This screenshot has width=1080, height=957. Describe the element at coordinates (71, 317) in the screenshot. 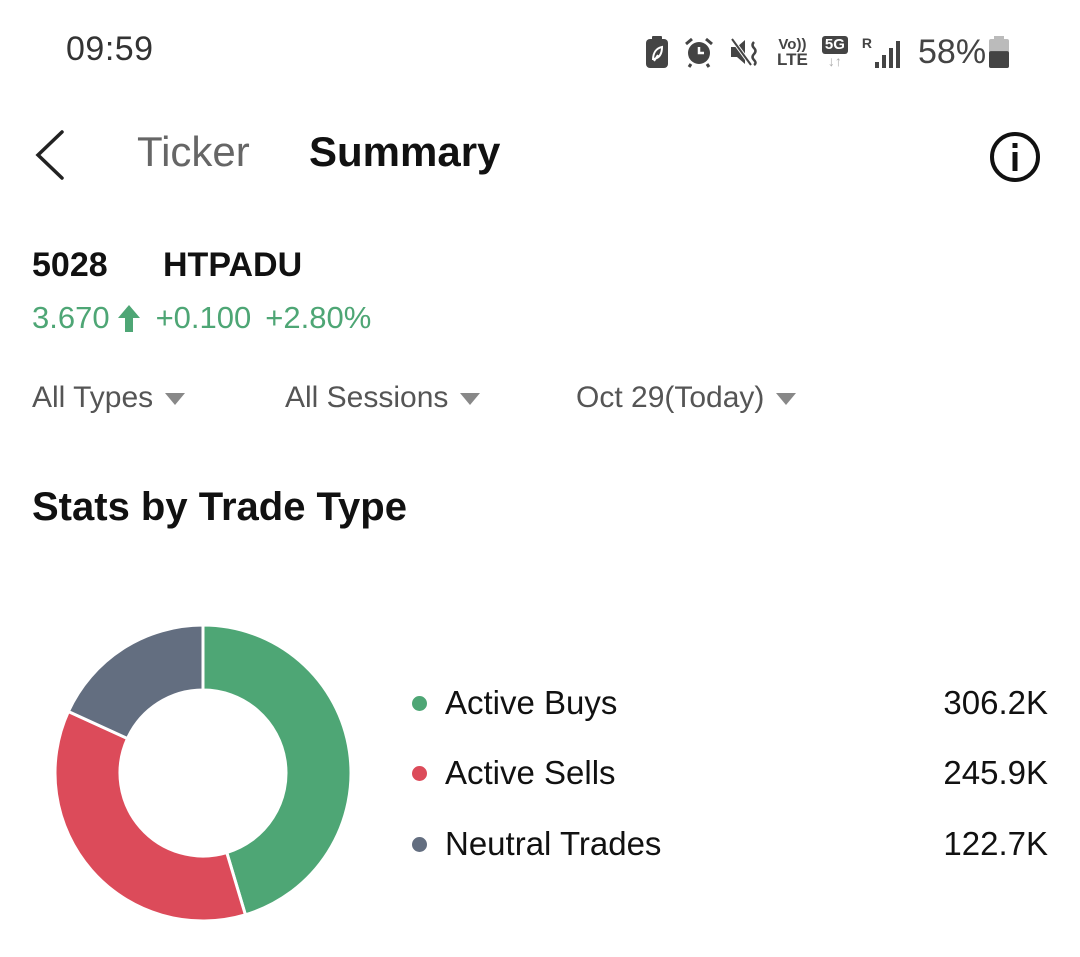

I see `stock-price: 3.670` at that location.